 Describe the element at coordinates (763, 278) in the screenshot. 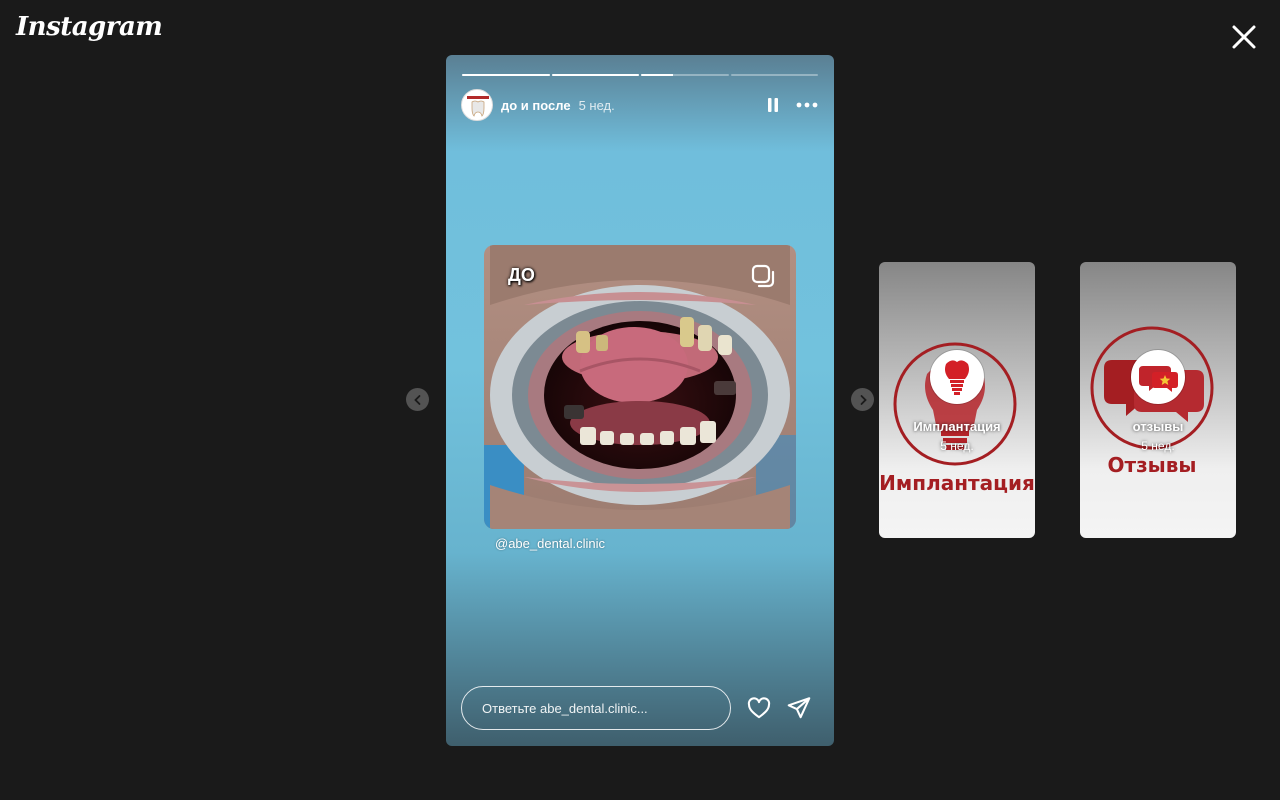

I see `multi-photo-icon` at that location.